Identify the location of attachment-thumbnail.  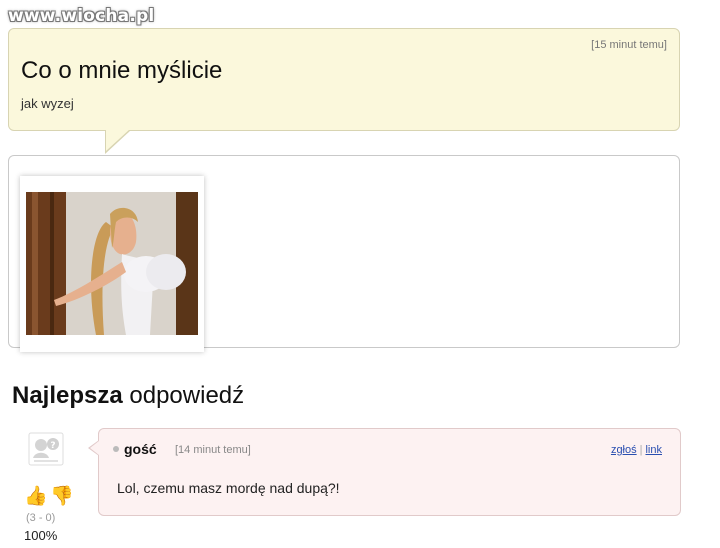
(112, 264).